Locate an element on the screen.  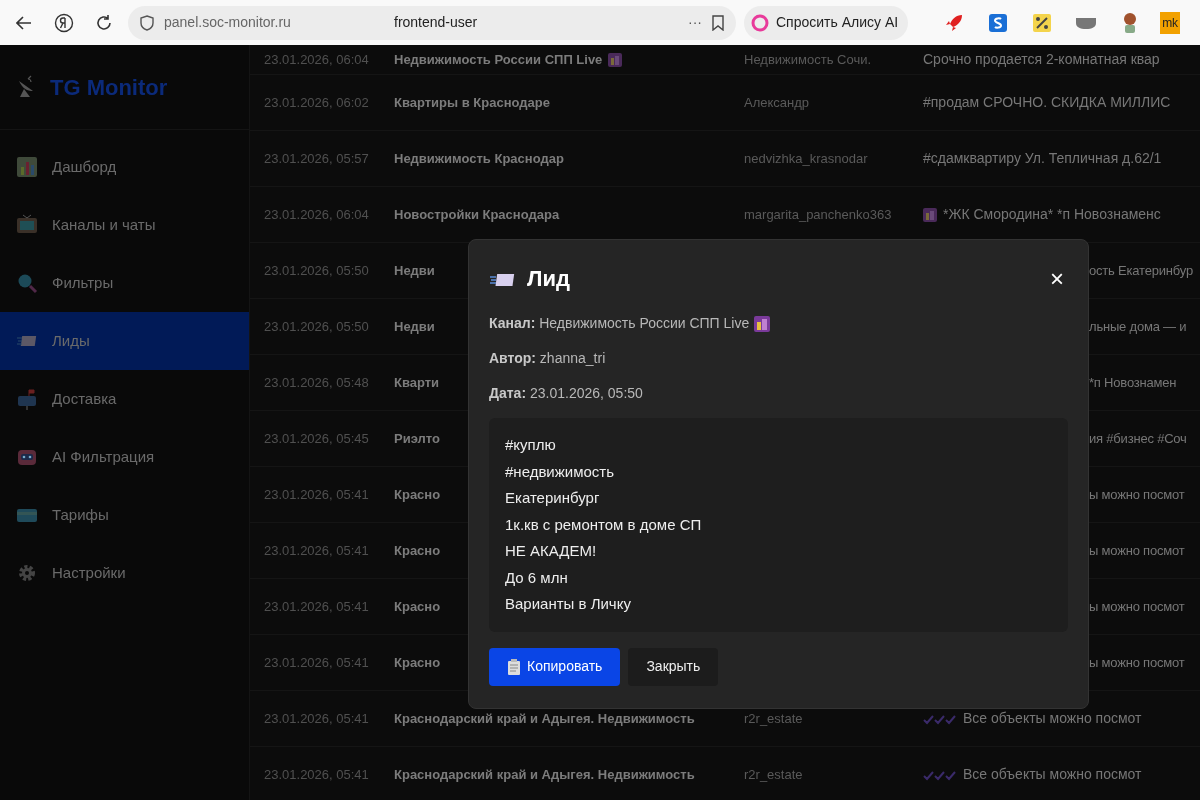
channel-cell-text: Квартиры в Краснодаре is located at coordinates (472, 102).